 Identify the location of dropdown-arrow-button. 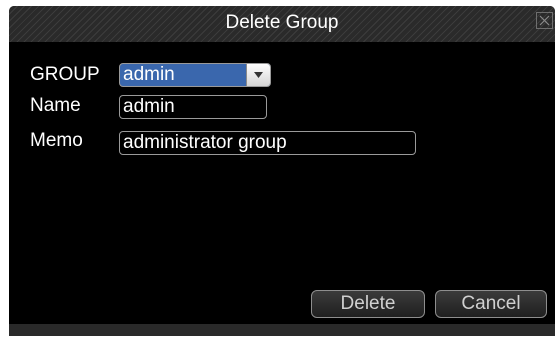
(258, 75).